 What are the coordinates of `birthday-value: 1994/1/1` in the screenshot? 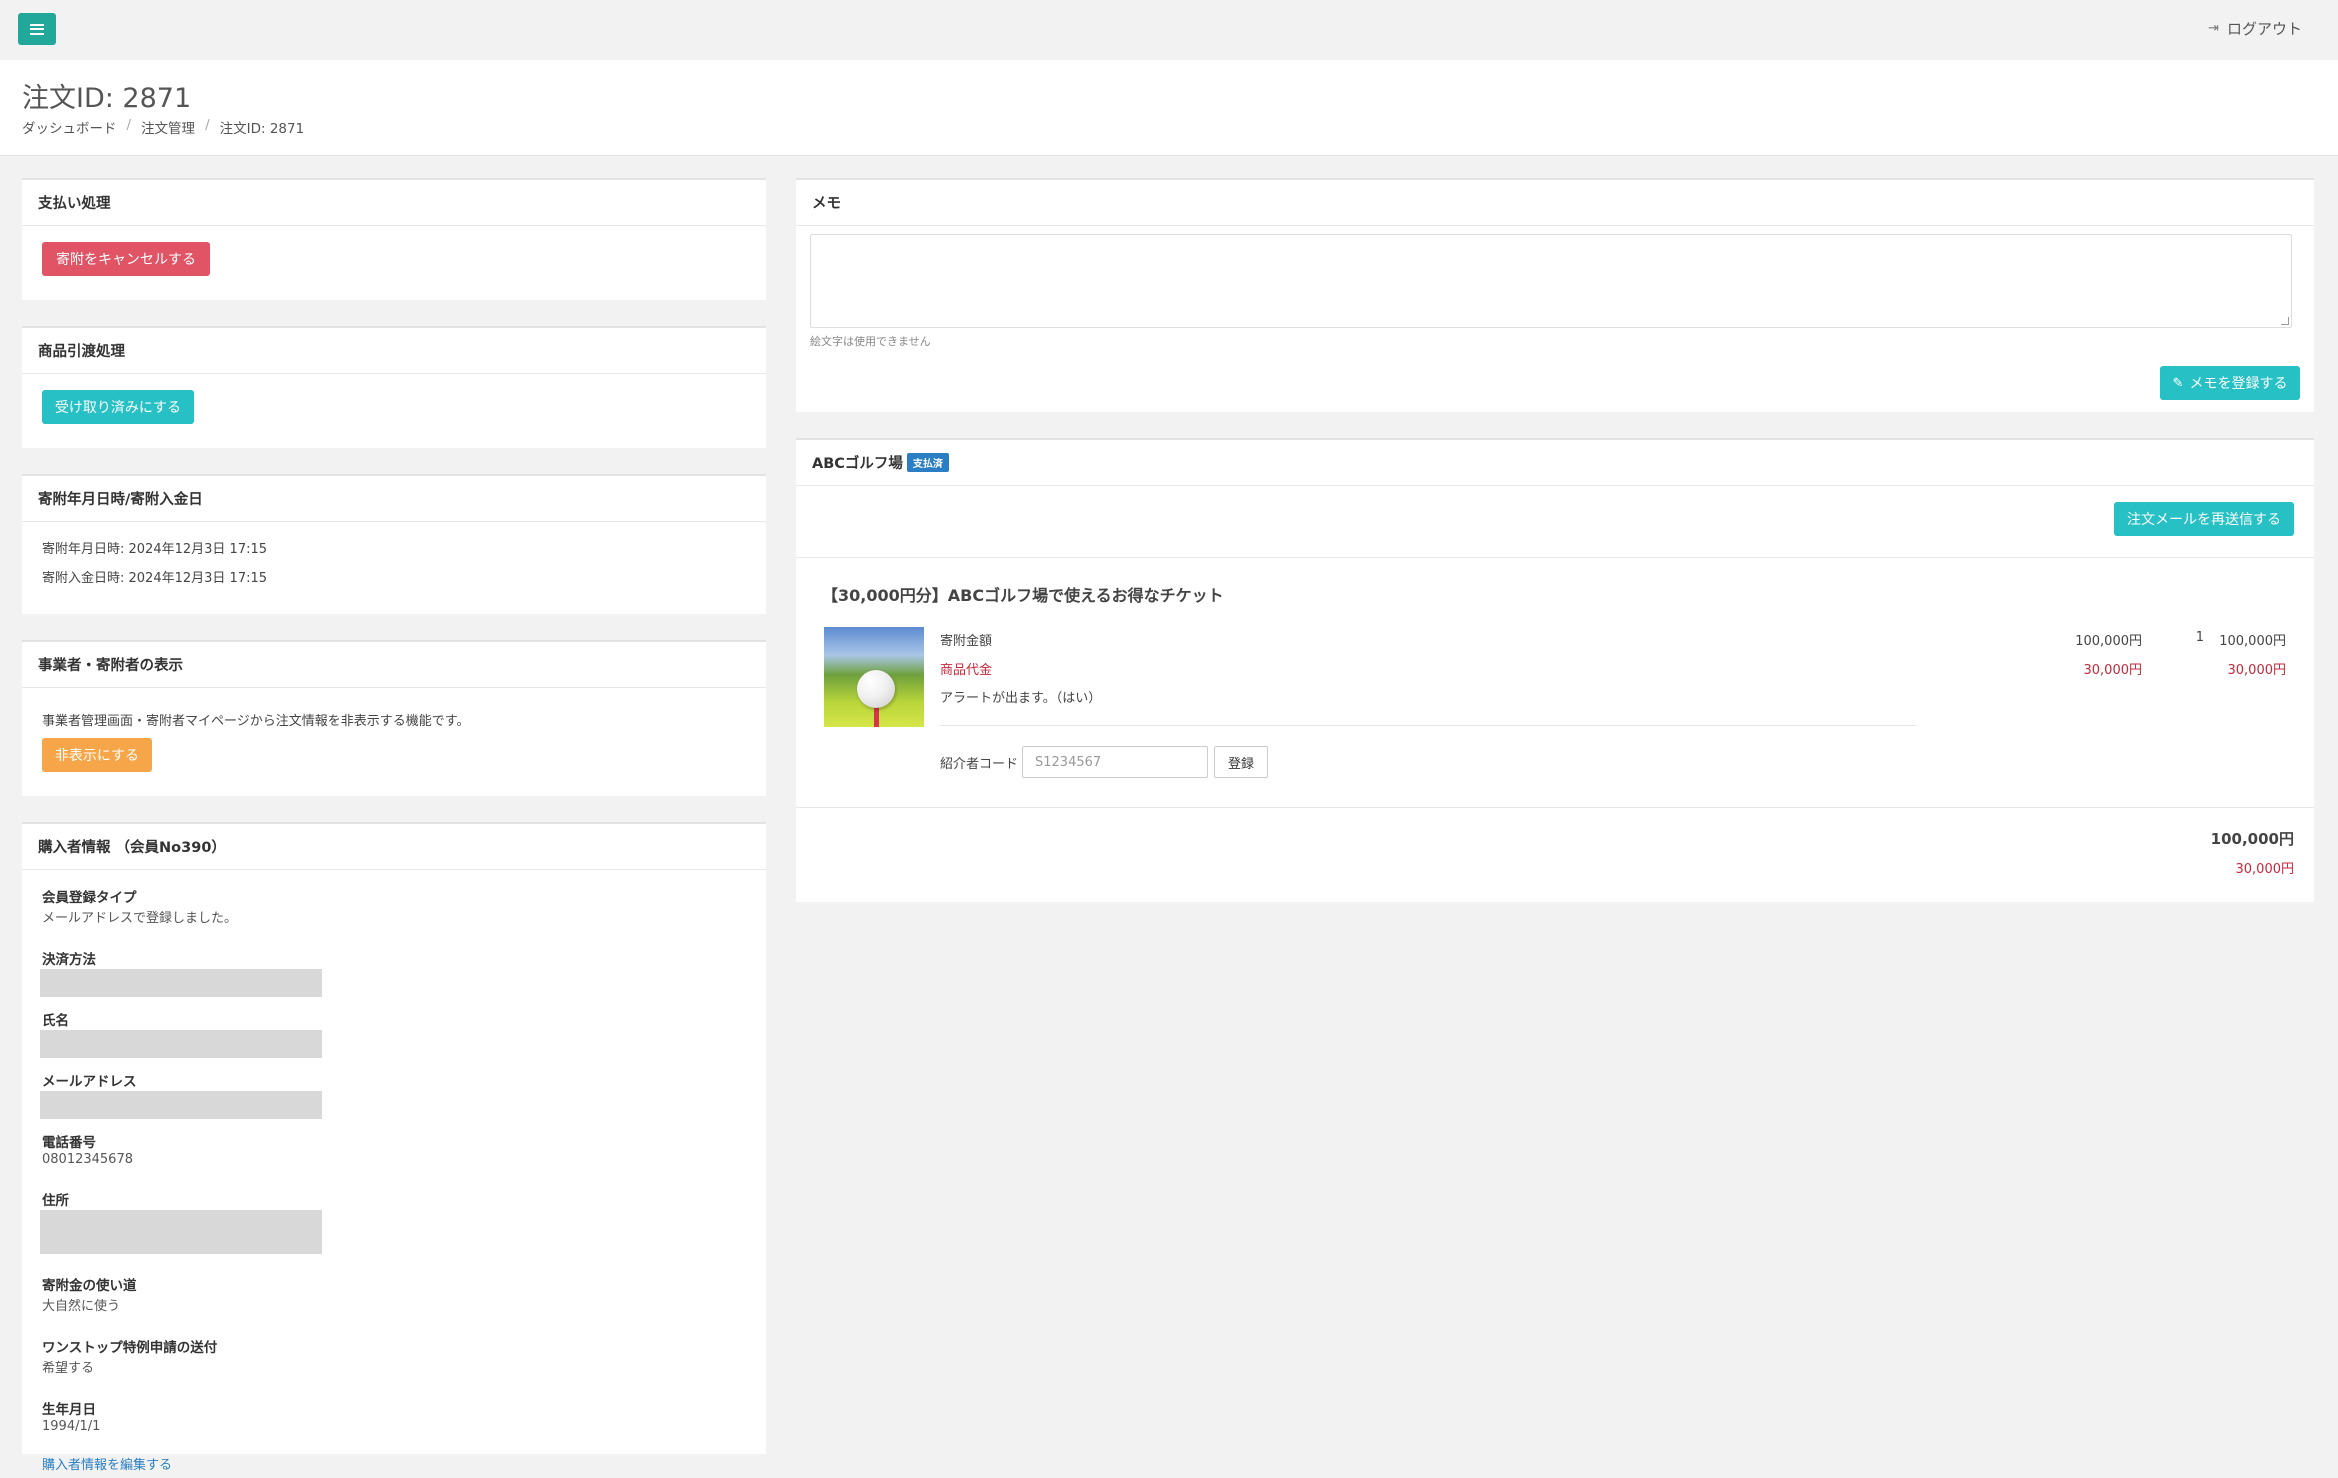 It's located at (71, 1426).